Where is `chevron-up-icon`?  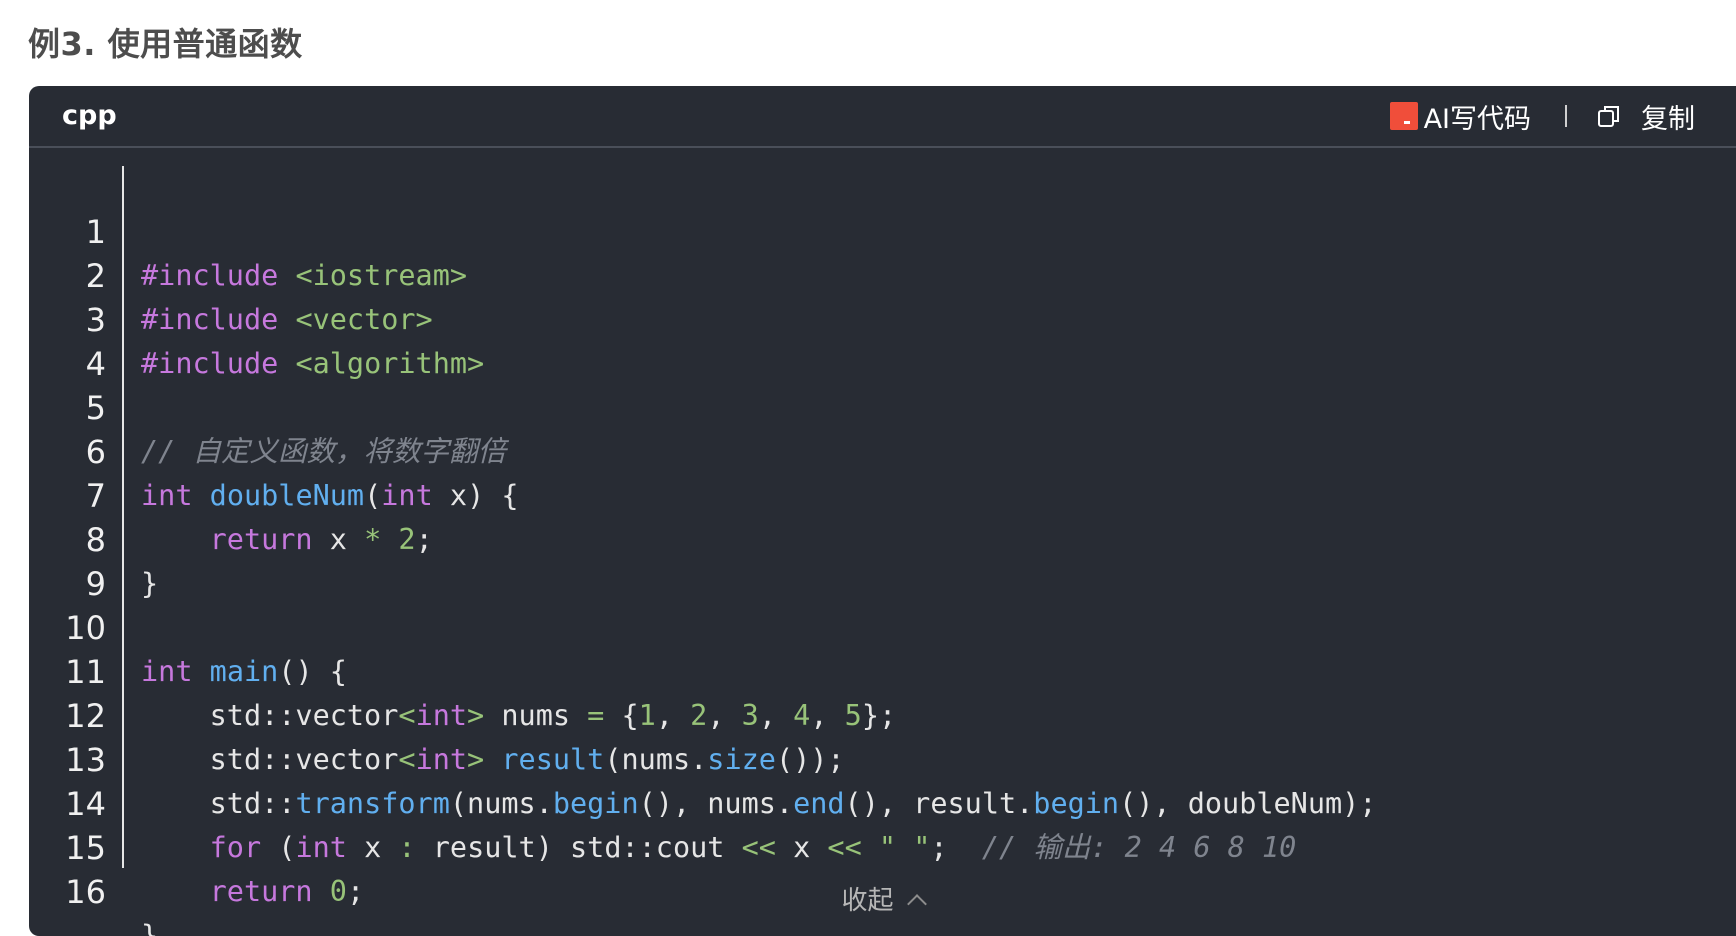 chevron-up-icon is located at coordinates (916, 904).